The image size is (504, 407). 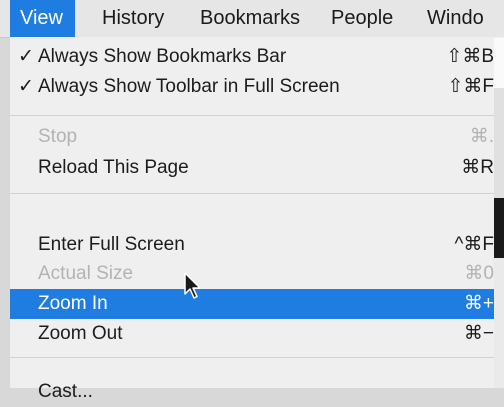 What do you see at coordinates (481, 136) in the screenshot?
I see `menu-item-shortcut: ⌘.` at bounding box center [481, 136].